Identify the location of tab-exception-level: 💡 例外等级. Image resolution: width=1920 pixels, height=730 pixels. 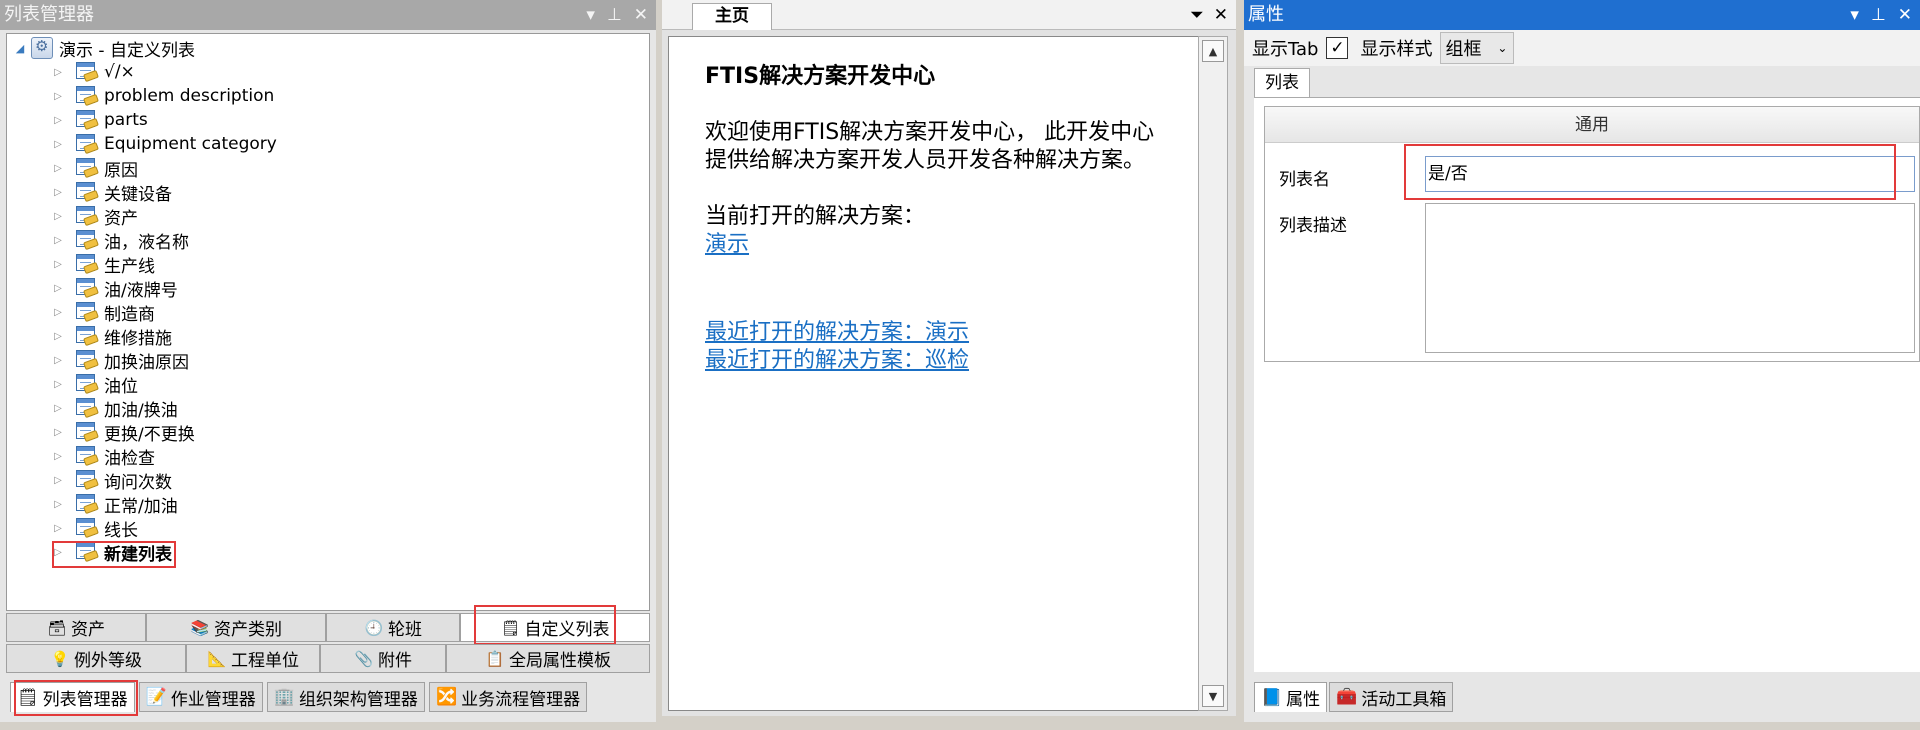
(96, 658).